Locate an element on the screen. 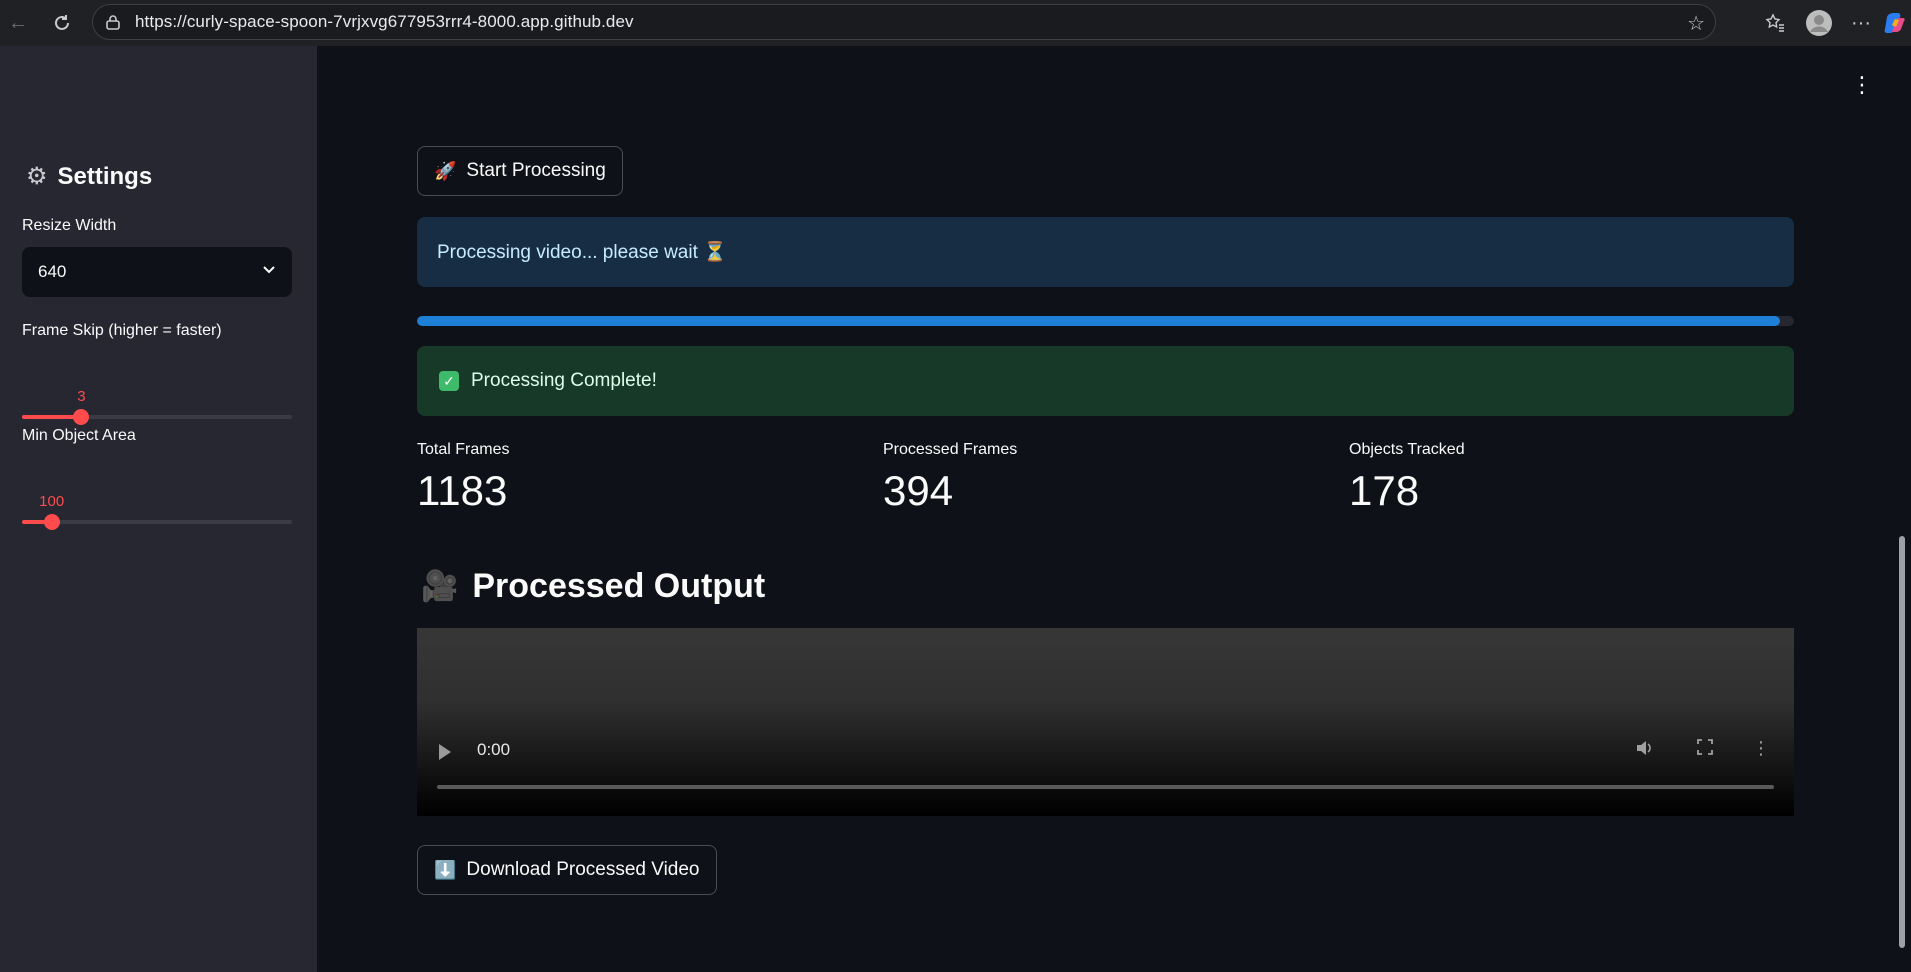 The width and height of the screenshot is (1911, 972). metric-value: 1183 is located at coordinates (462, 490).